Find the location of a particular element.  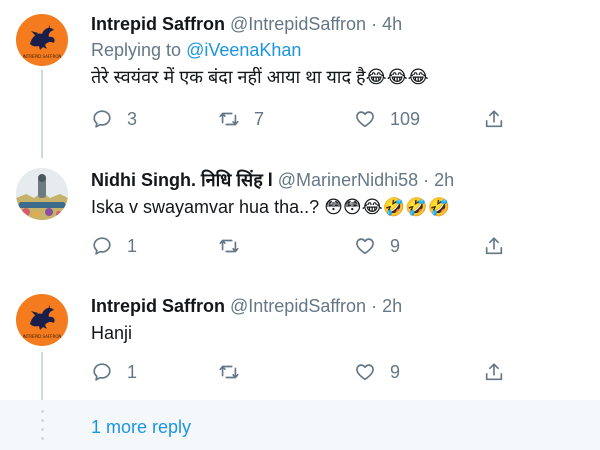

replying-label: Replying to is located at coordinates (139, 50).